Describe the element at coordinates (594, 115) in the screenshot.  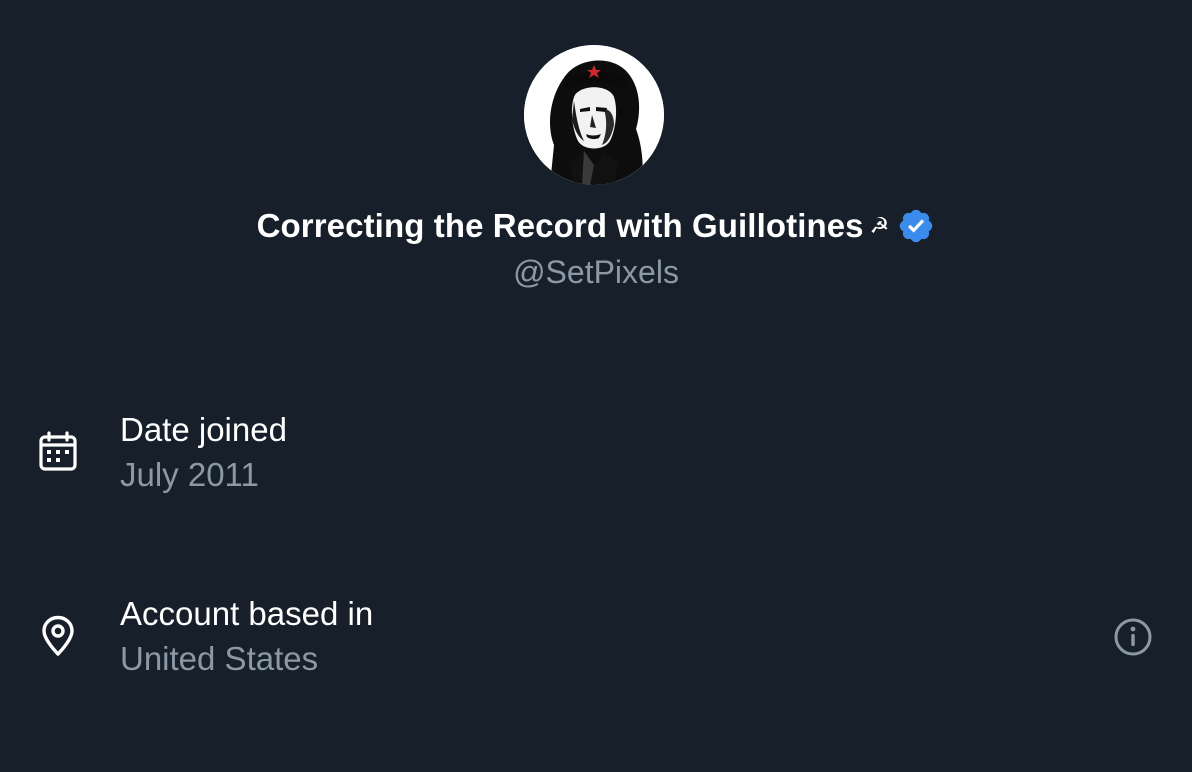
I see `profile-avatar` at that location.